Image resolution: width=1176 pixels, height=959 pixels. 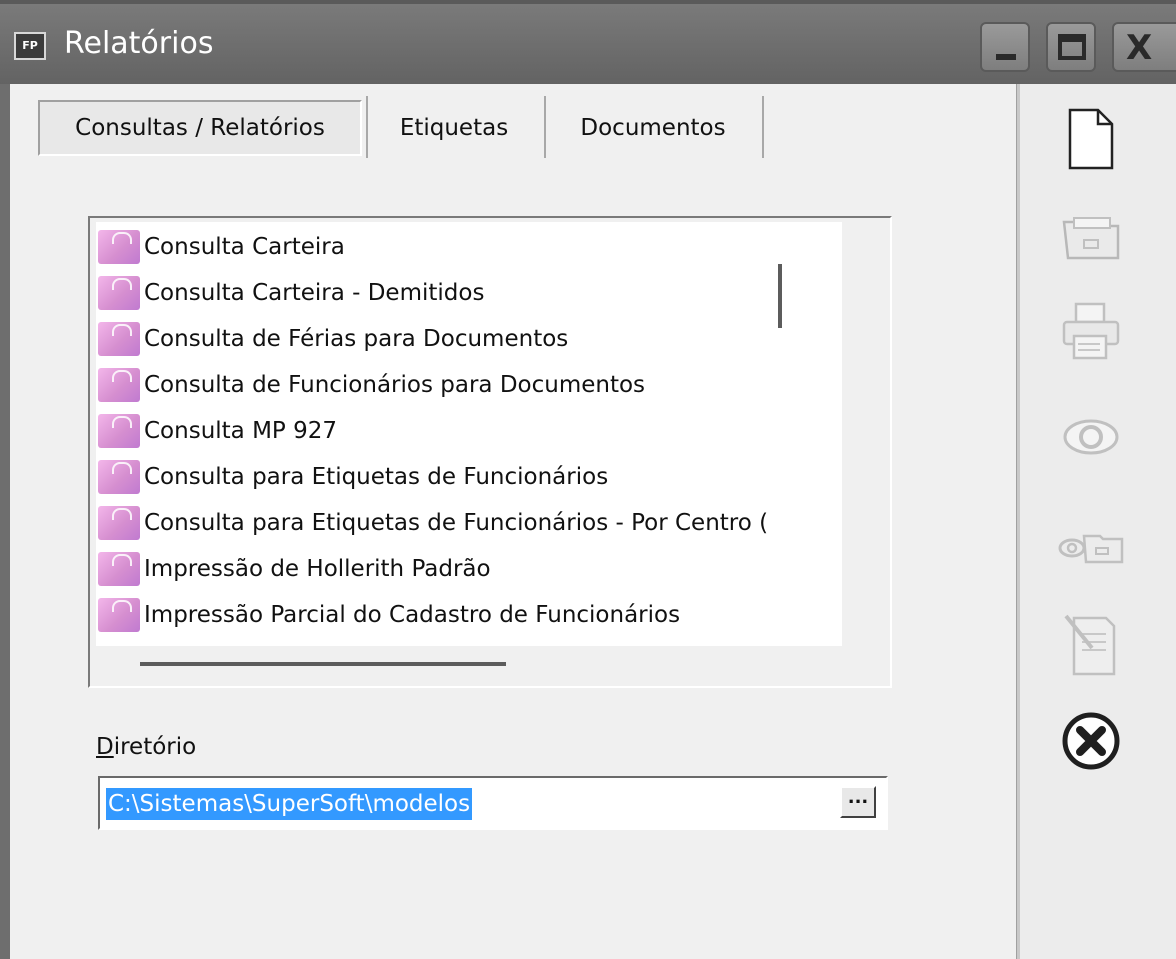 I want to click on open-folder-icon, so click(x=1091, y=235).